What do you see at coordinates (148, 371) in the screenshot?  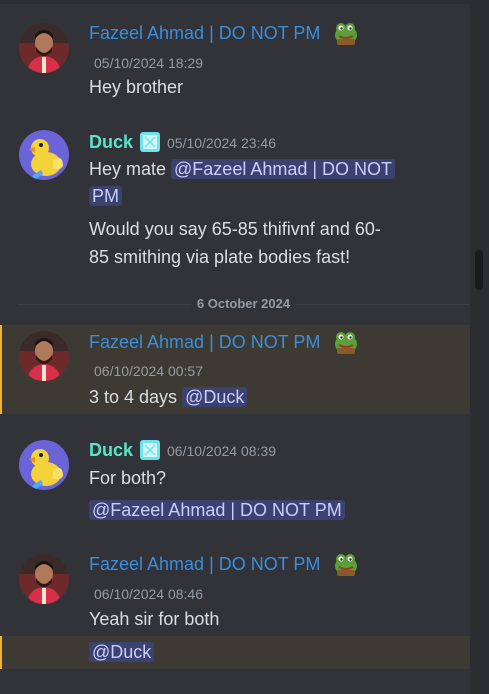 I see `timestamp: 06/10/2024 00:57` at bounding box center [148, 371].